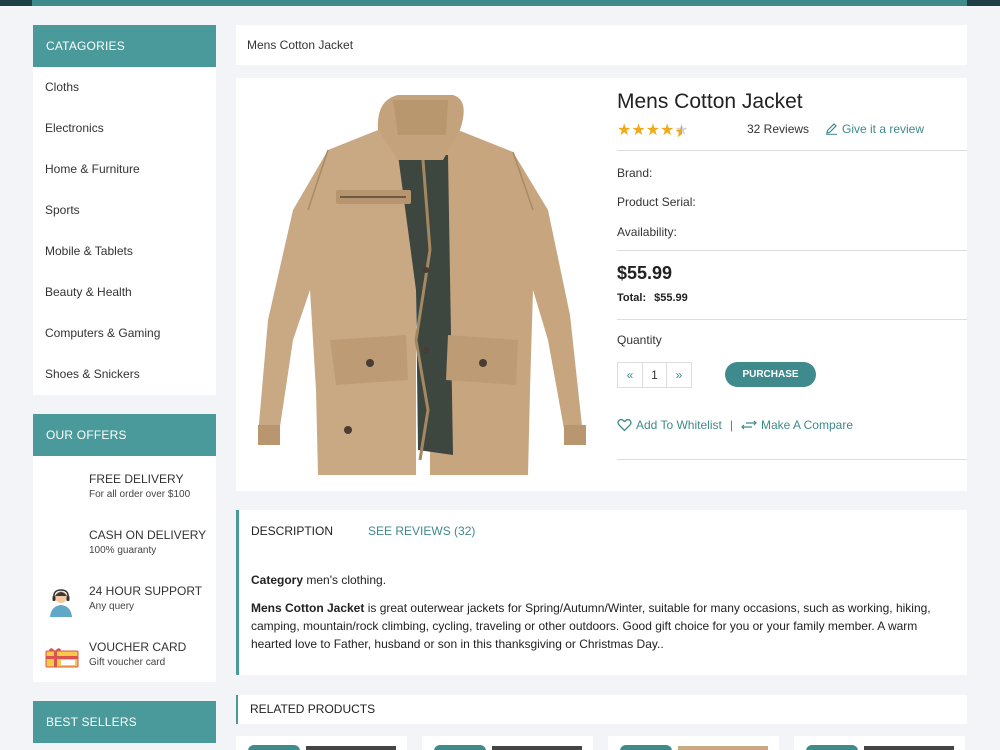  What do you see at coordinates (140, 494) in the screenshot?
I see `offer-subtitle: For all order over $100` at bounding box center [140, 494].